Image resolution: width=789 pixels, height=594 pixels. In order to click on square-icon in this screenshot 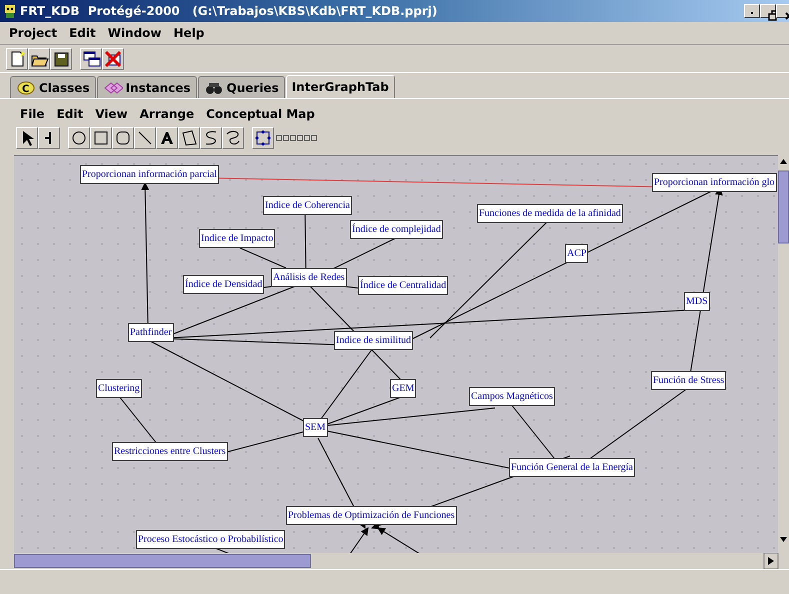, I will do `click(101, 138)`.